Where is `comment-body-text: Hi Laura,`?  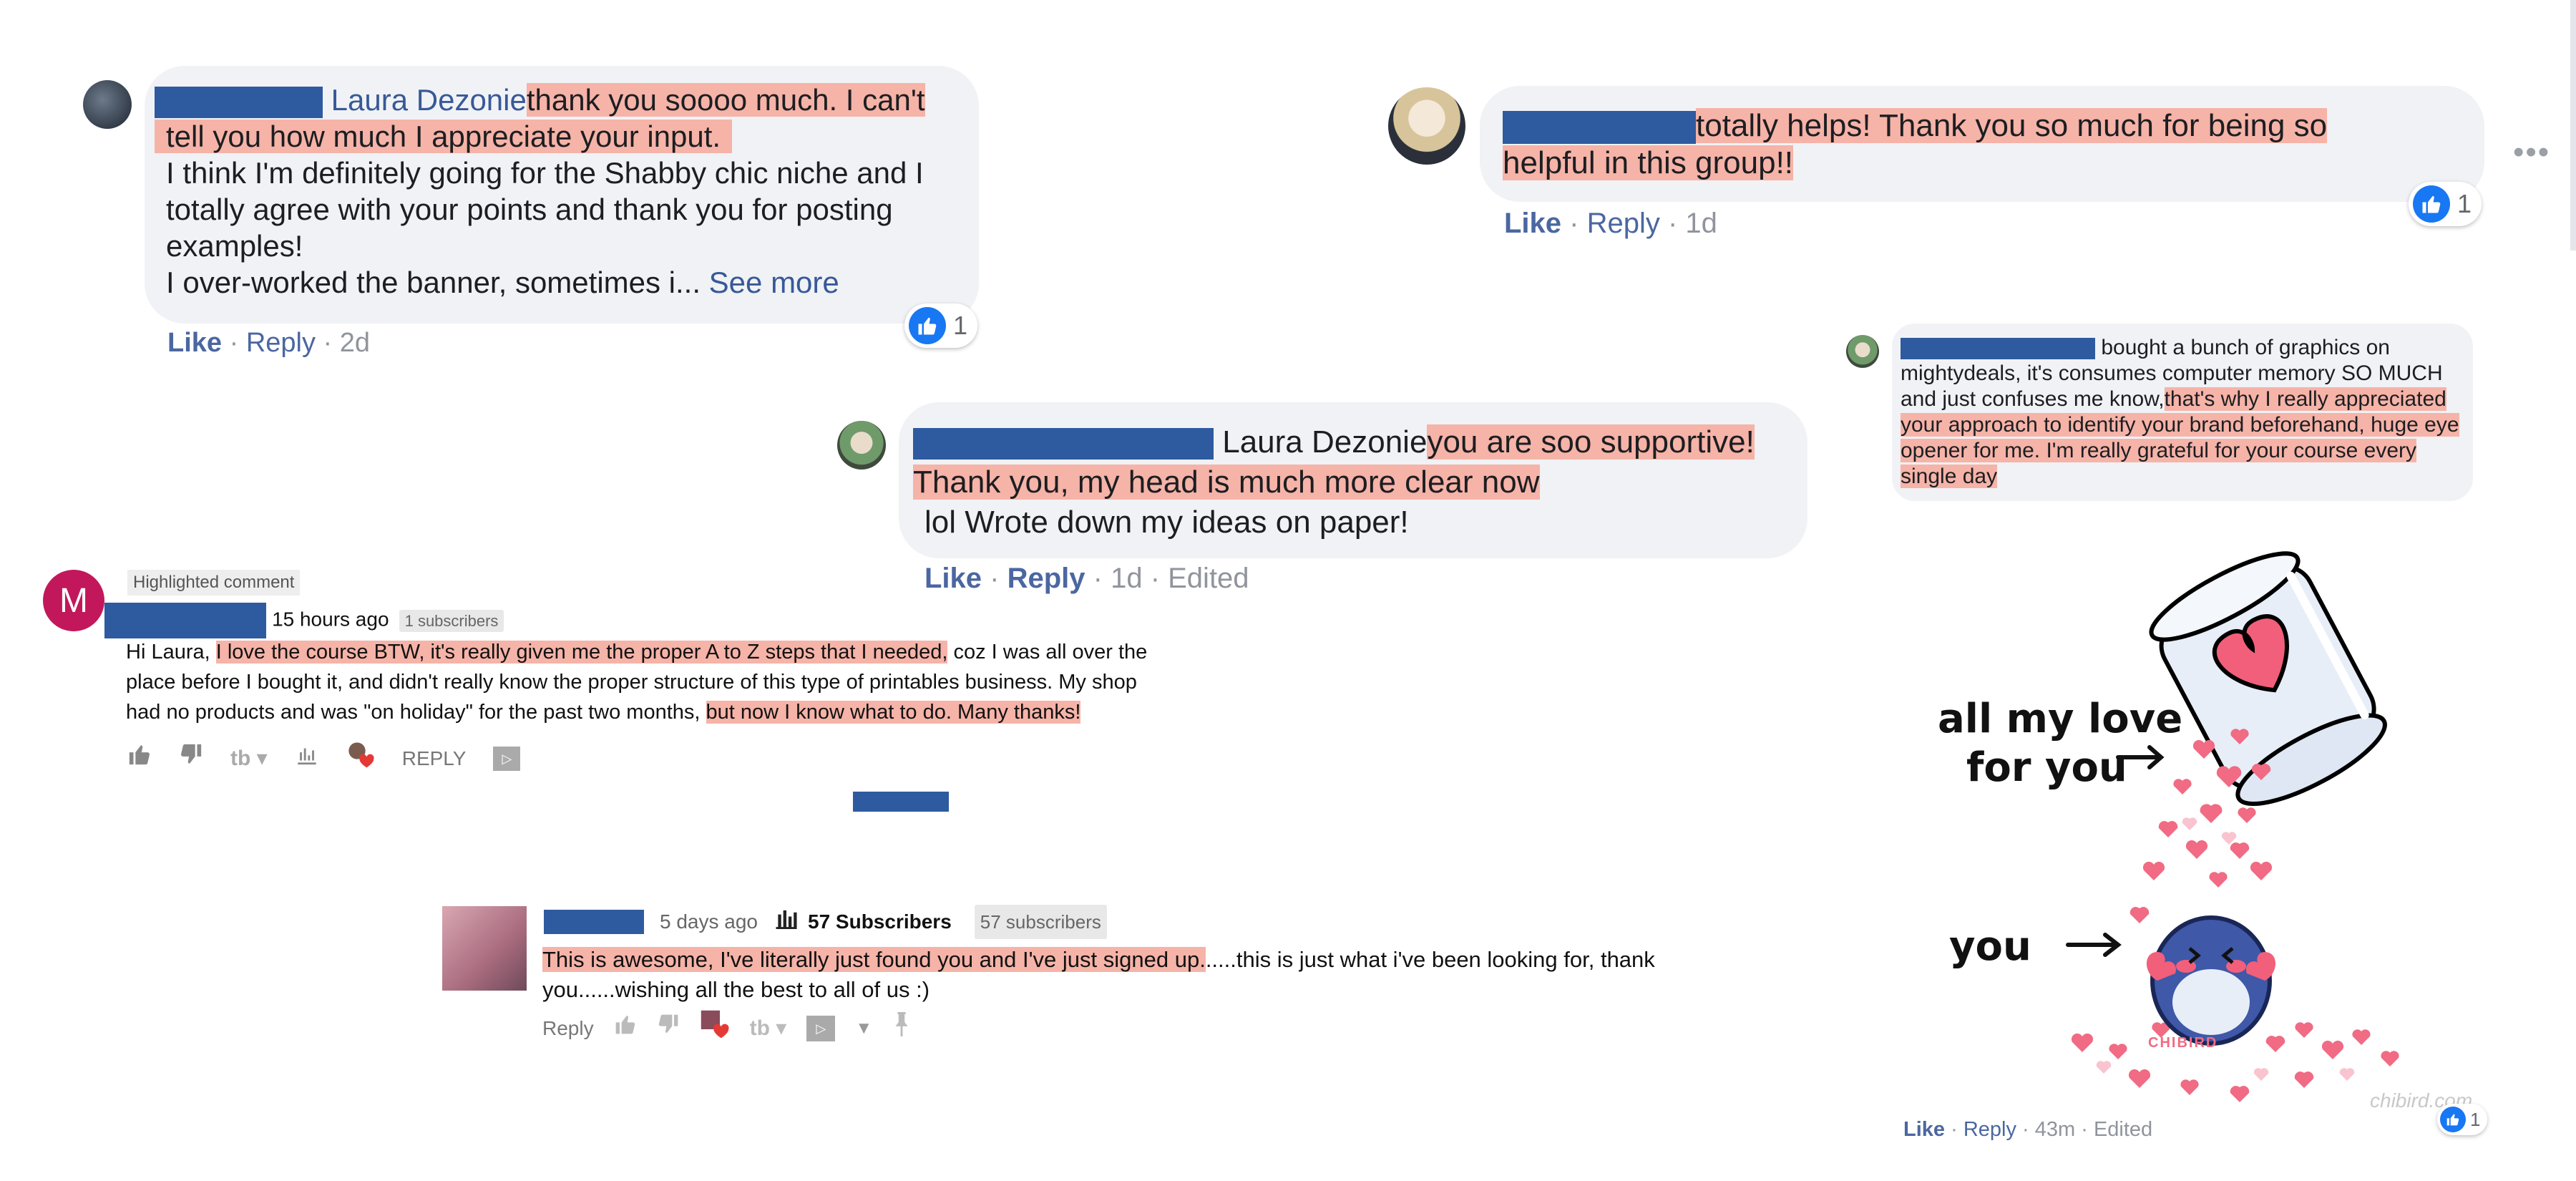
comment-body-text: Hi Laura, is located at coordinates (168, 652).